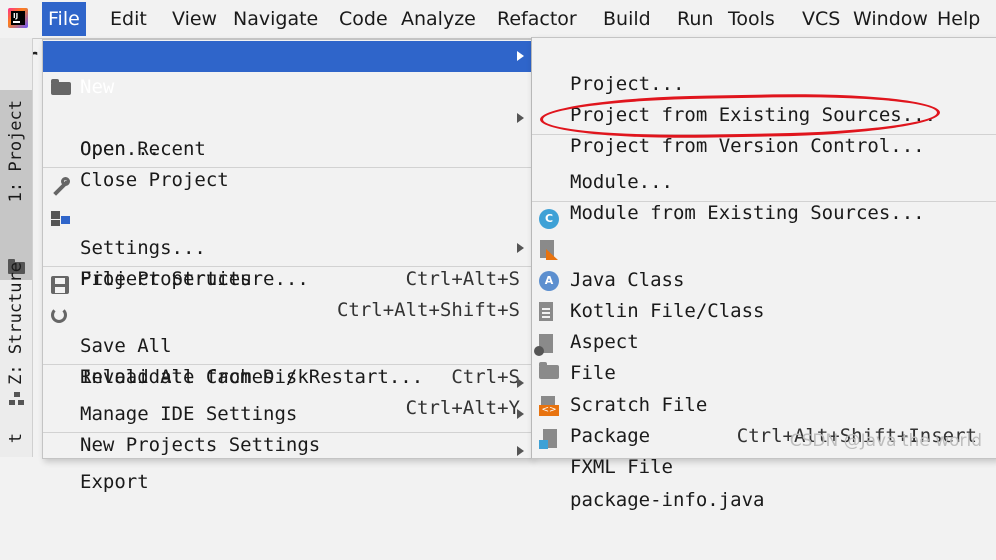 The image size is (996, 560). I want to click on menu-navigate: Navigate, so click(275, 19).